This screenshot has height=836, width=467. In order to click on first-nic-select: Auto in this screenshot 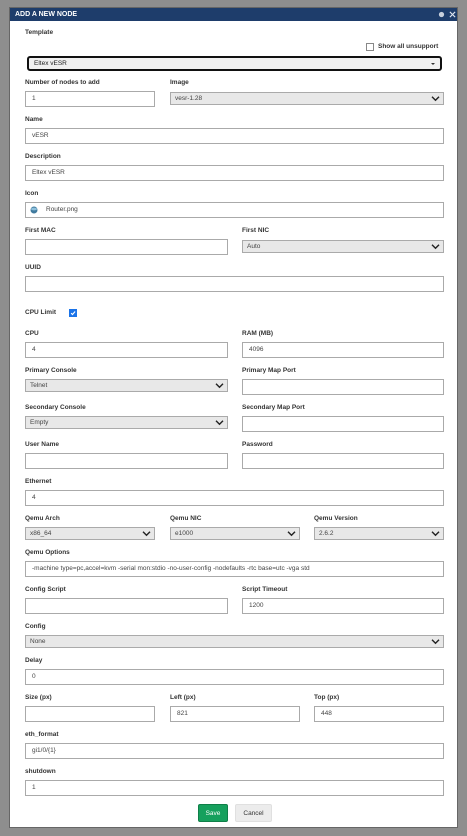, I will do `click(343, 246)`.